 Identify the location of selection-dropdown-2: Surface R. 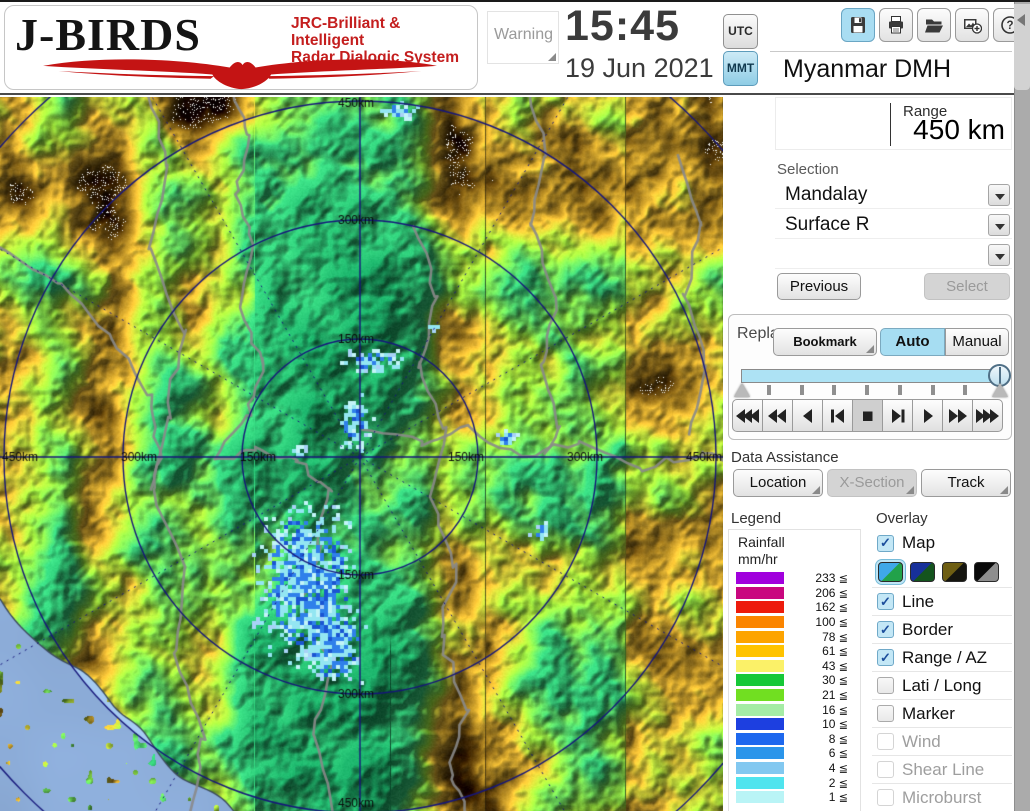
(893, 225).